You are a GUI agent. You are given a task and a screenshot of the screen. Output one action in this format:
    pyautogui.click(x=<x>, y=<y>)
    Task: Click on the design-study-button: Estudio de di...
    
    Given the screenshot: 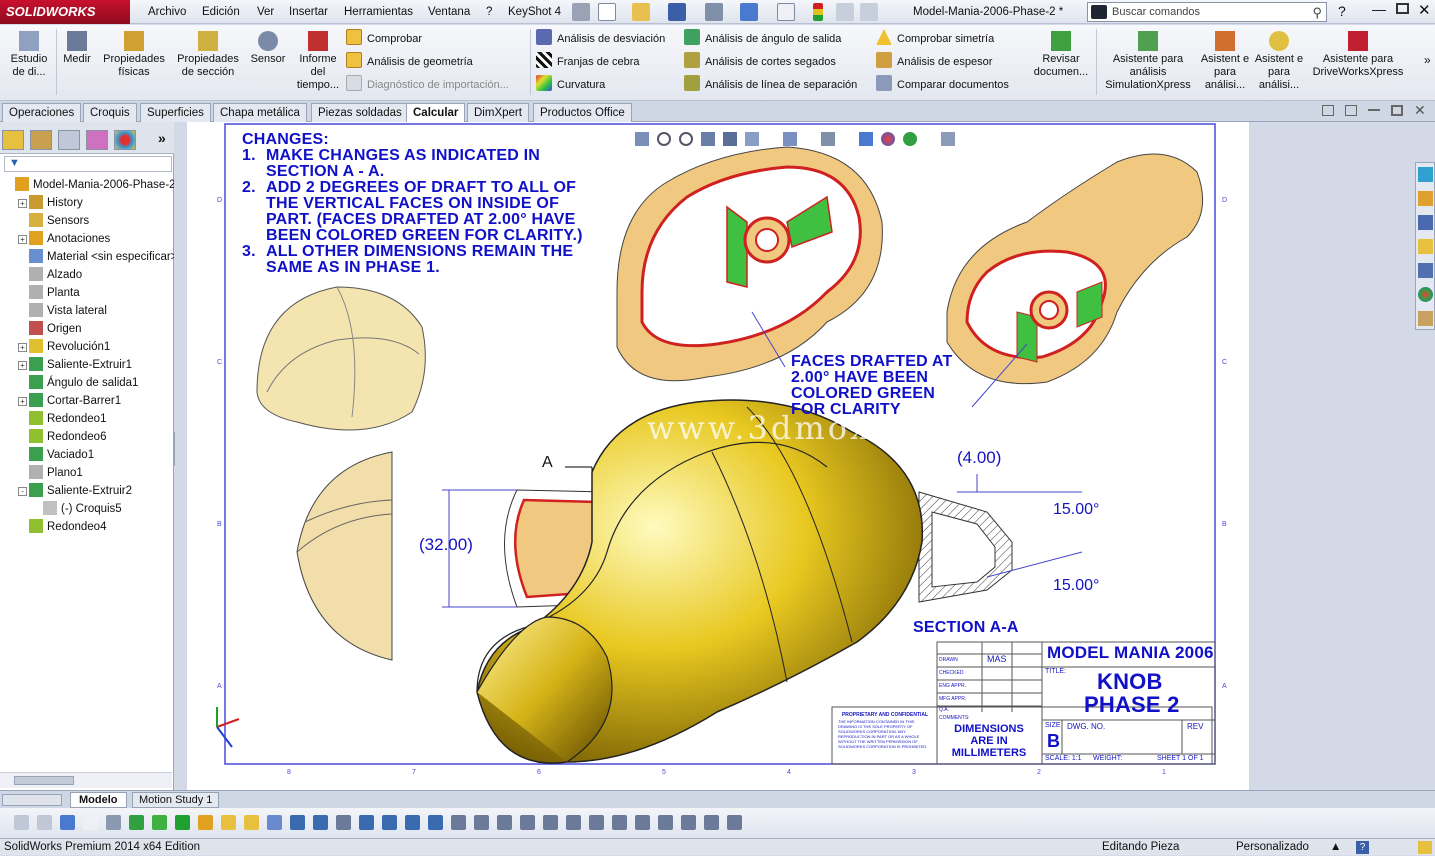 What is the action you would take?
    pyautogui.click(x=29, y=55)
    